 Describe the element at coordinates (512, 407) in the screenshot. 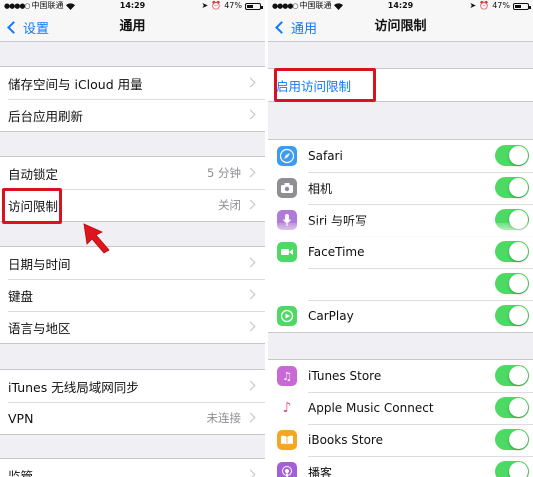

I see `apple-music-connect-toggle` at that location.